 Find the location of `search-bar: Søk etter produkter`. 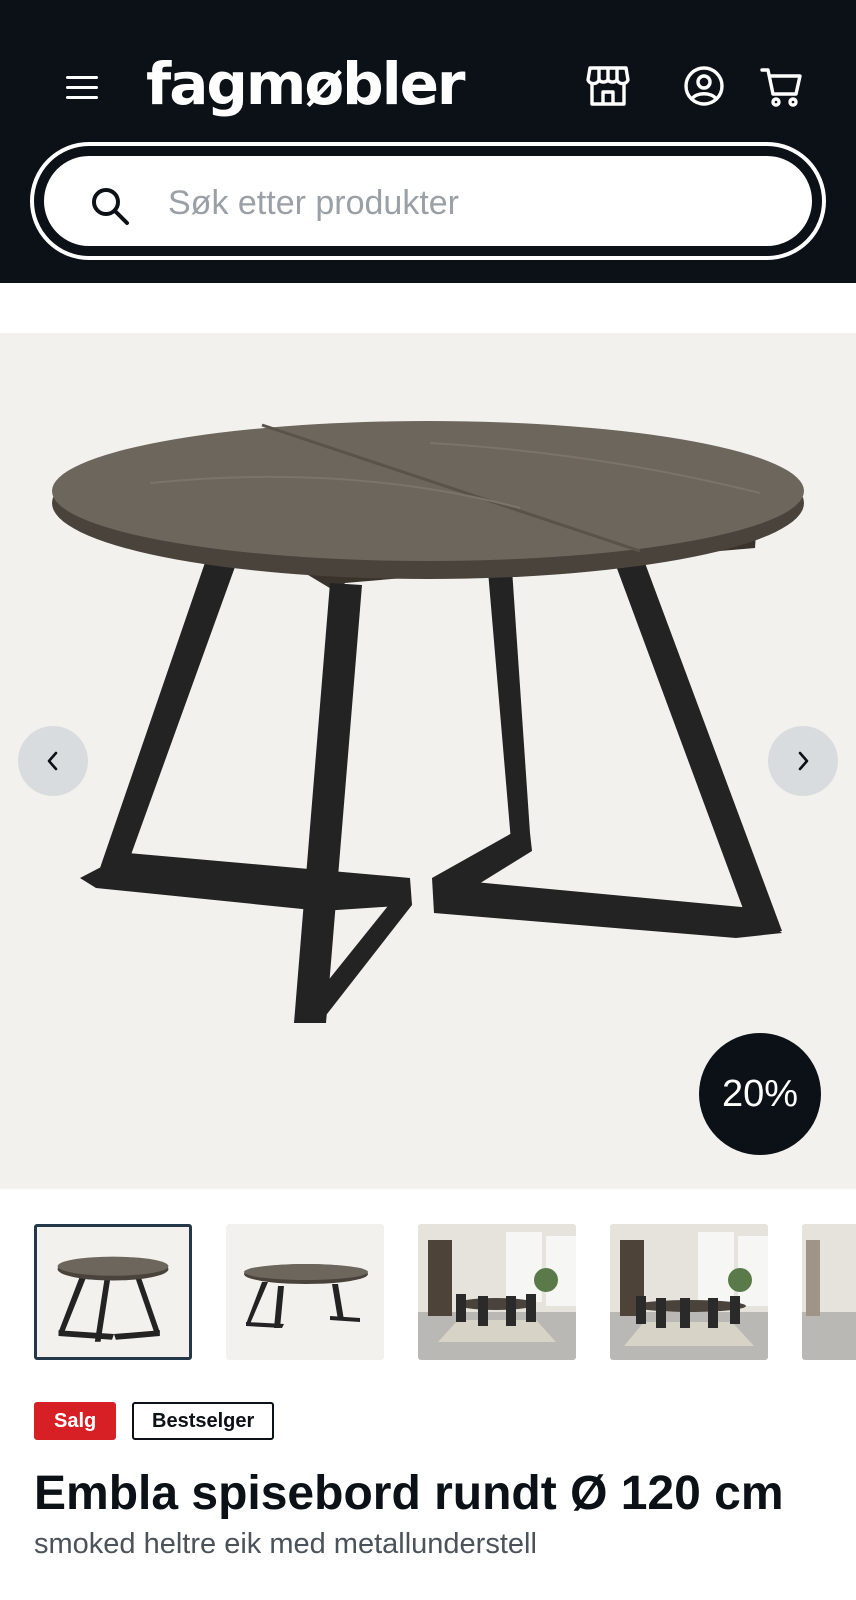

search-bar: Søk etter produkter is located at coordinates (428, 201).